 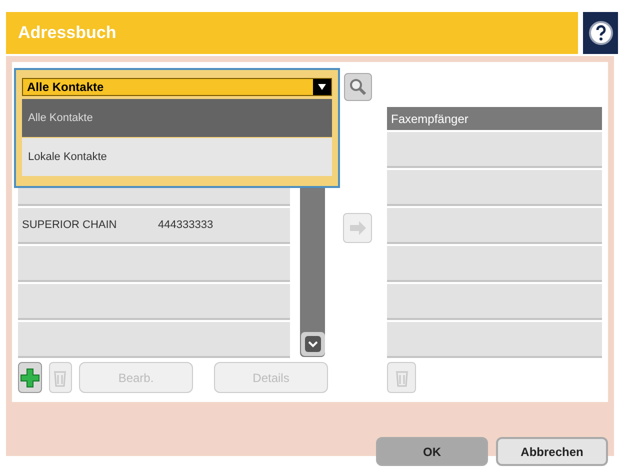 What do you see at coordinates (177, 87) in the screenshot?
I see `dropdown-field: Alle Kontakte` at bounding box center [177, 87].